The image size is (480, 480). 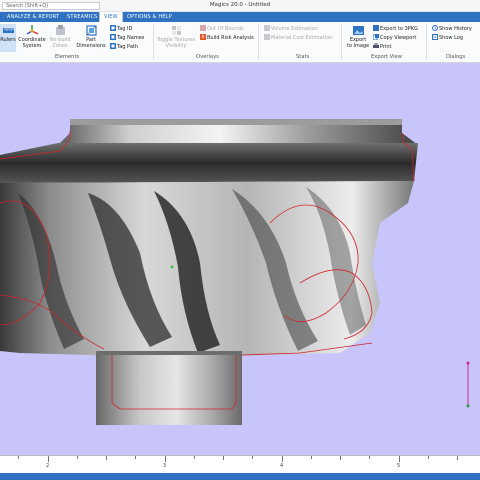 What do you see at coordinates (240, 464) in the screenshot?
I see `horizontal-ruler: 2 3 4 5` at bounding box center [240, 464].